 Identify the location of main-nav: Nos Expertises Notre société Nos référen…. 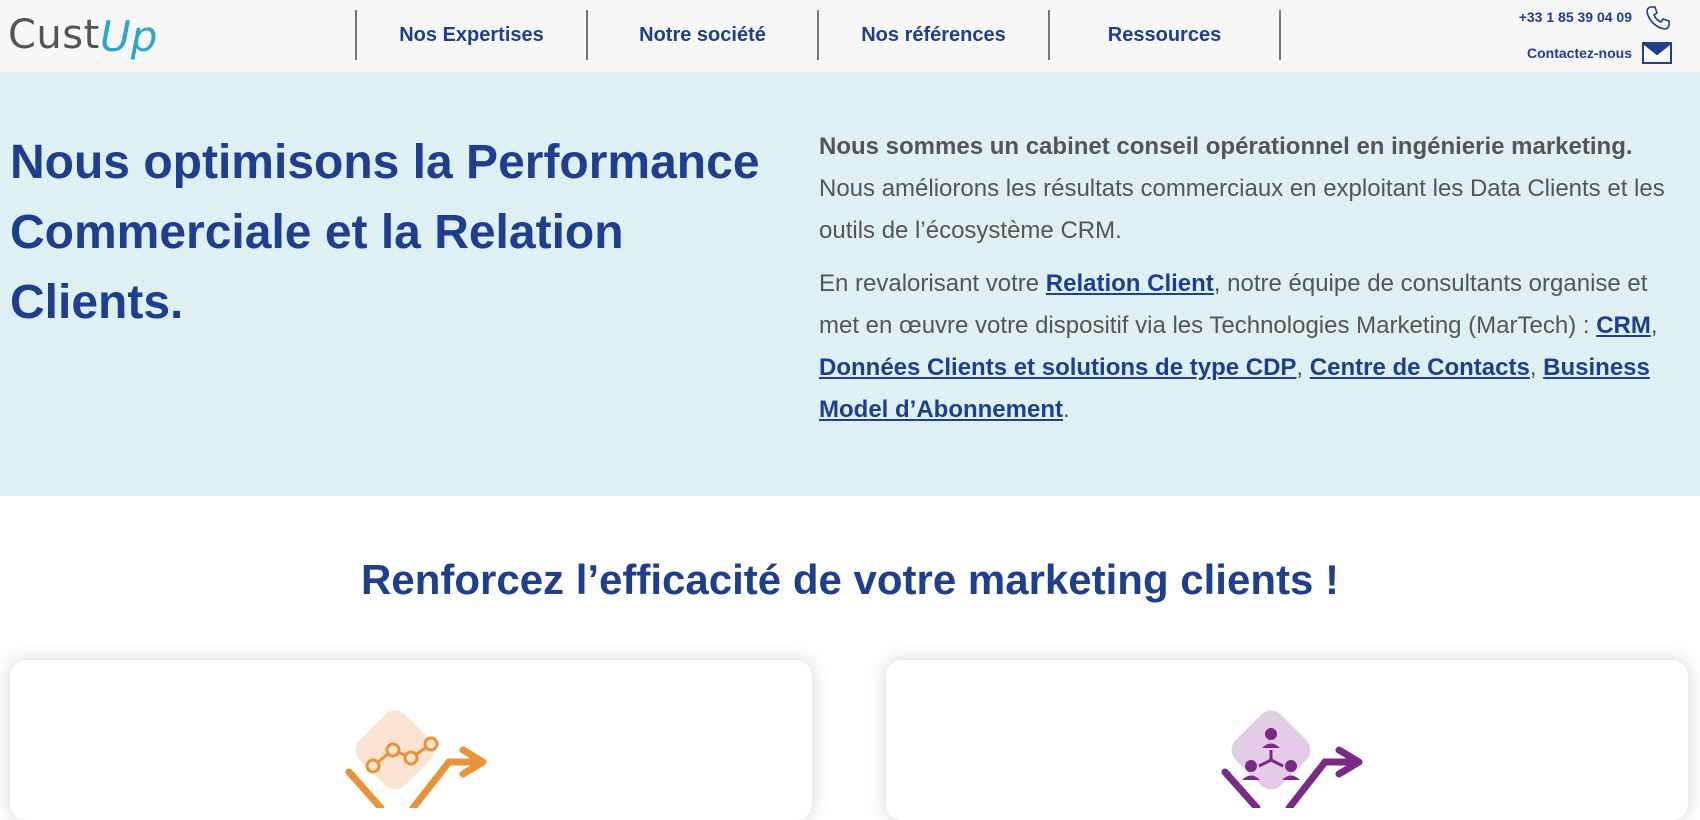
(818, 35).